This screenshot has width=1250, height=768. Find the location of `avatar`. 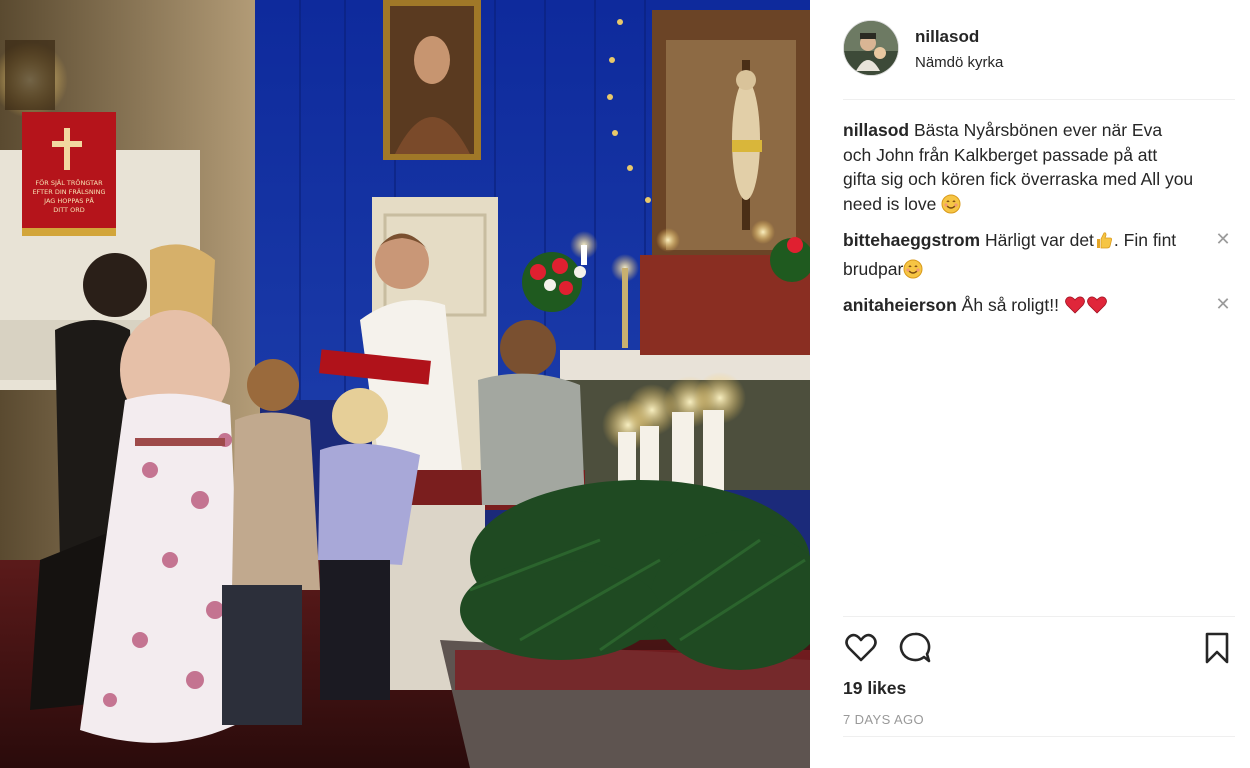

avatar is located at coordinates (871, 48).